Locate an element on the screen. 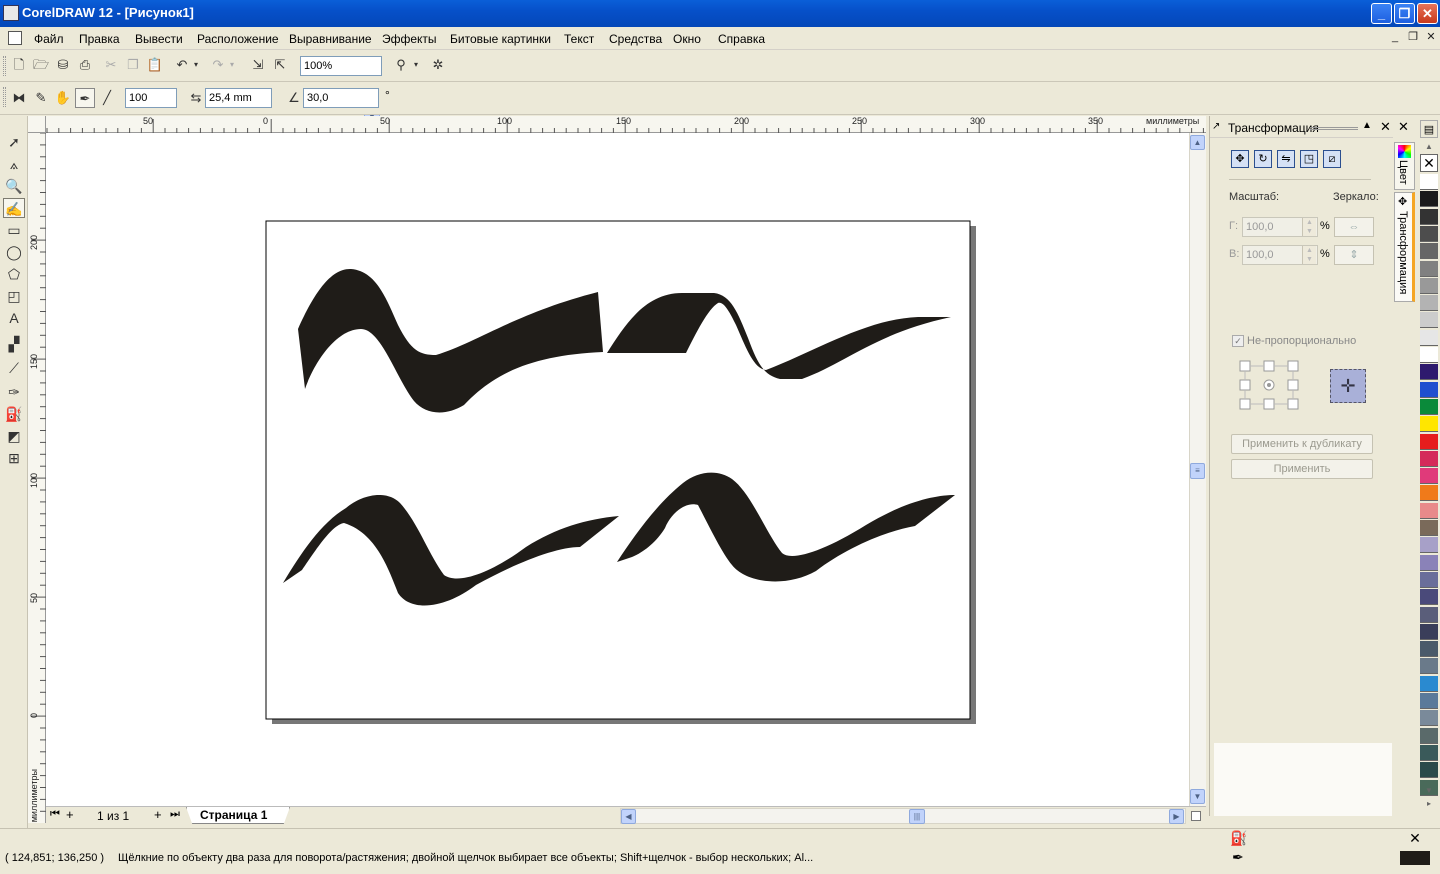  interactive-blend-tool-icon: ▞ is located at coordinates (14, 344).